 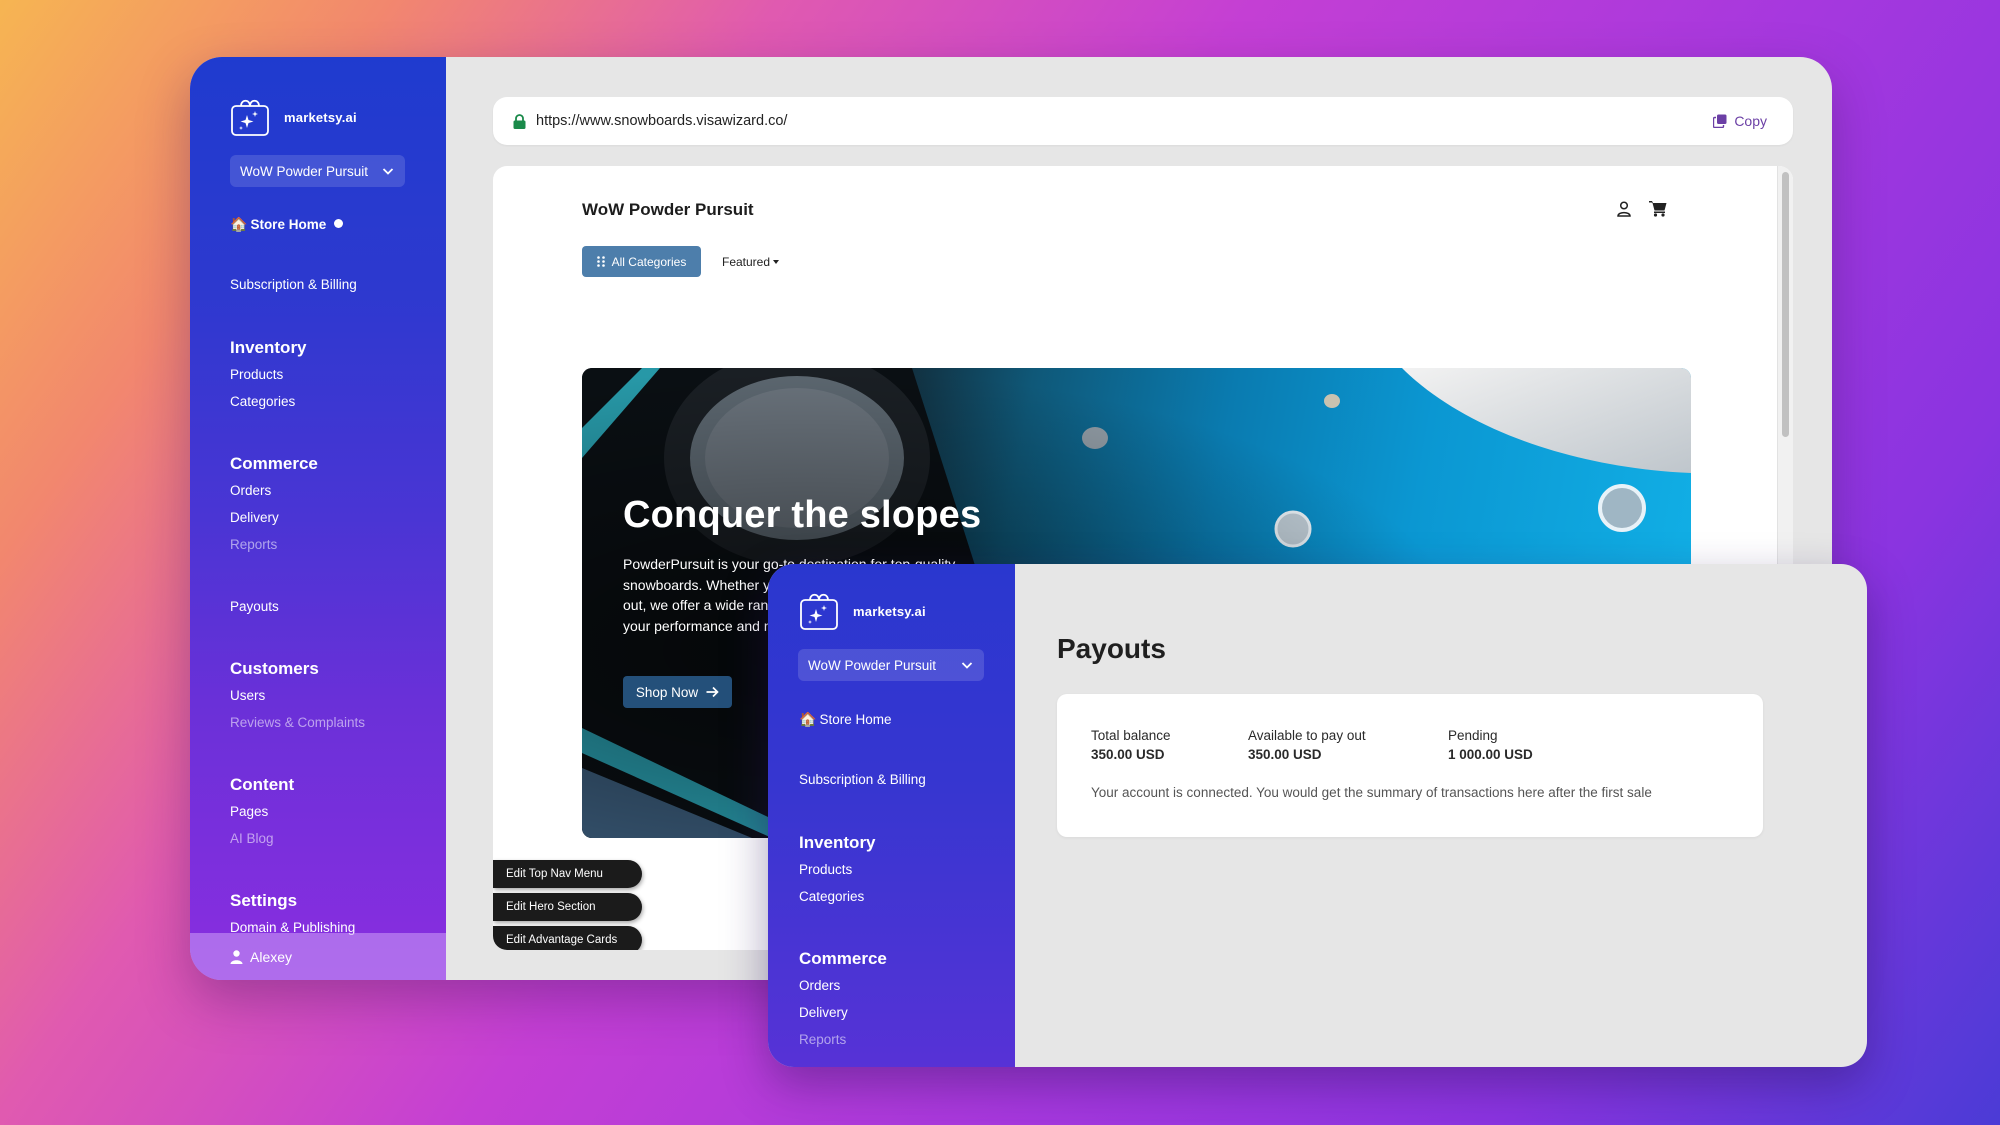 I want to click on stat-pending: Pending 1 000.00 USD, so click(x=1490, y=745).